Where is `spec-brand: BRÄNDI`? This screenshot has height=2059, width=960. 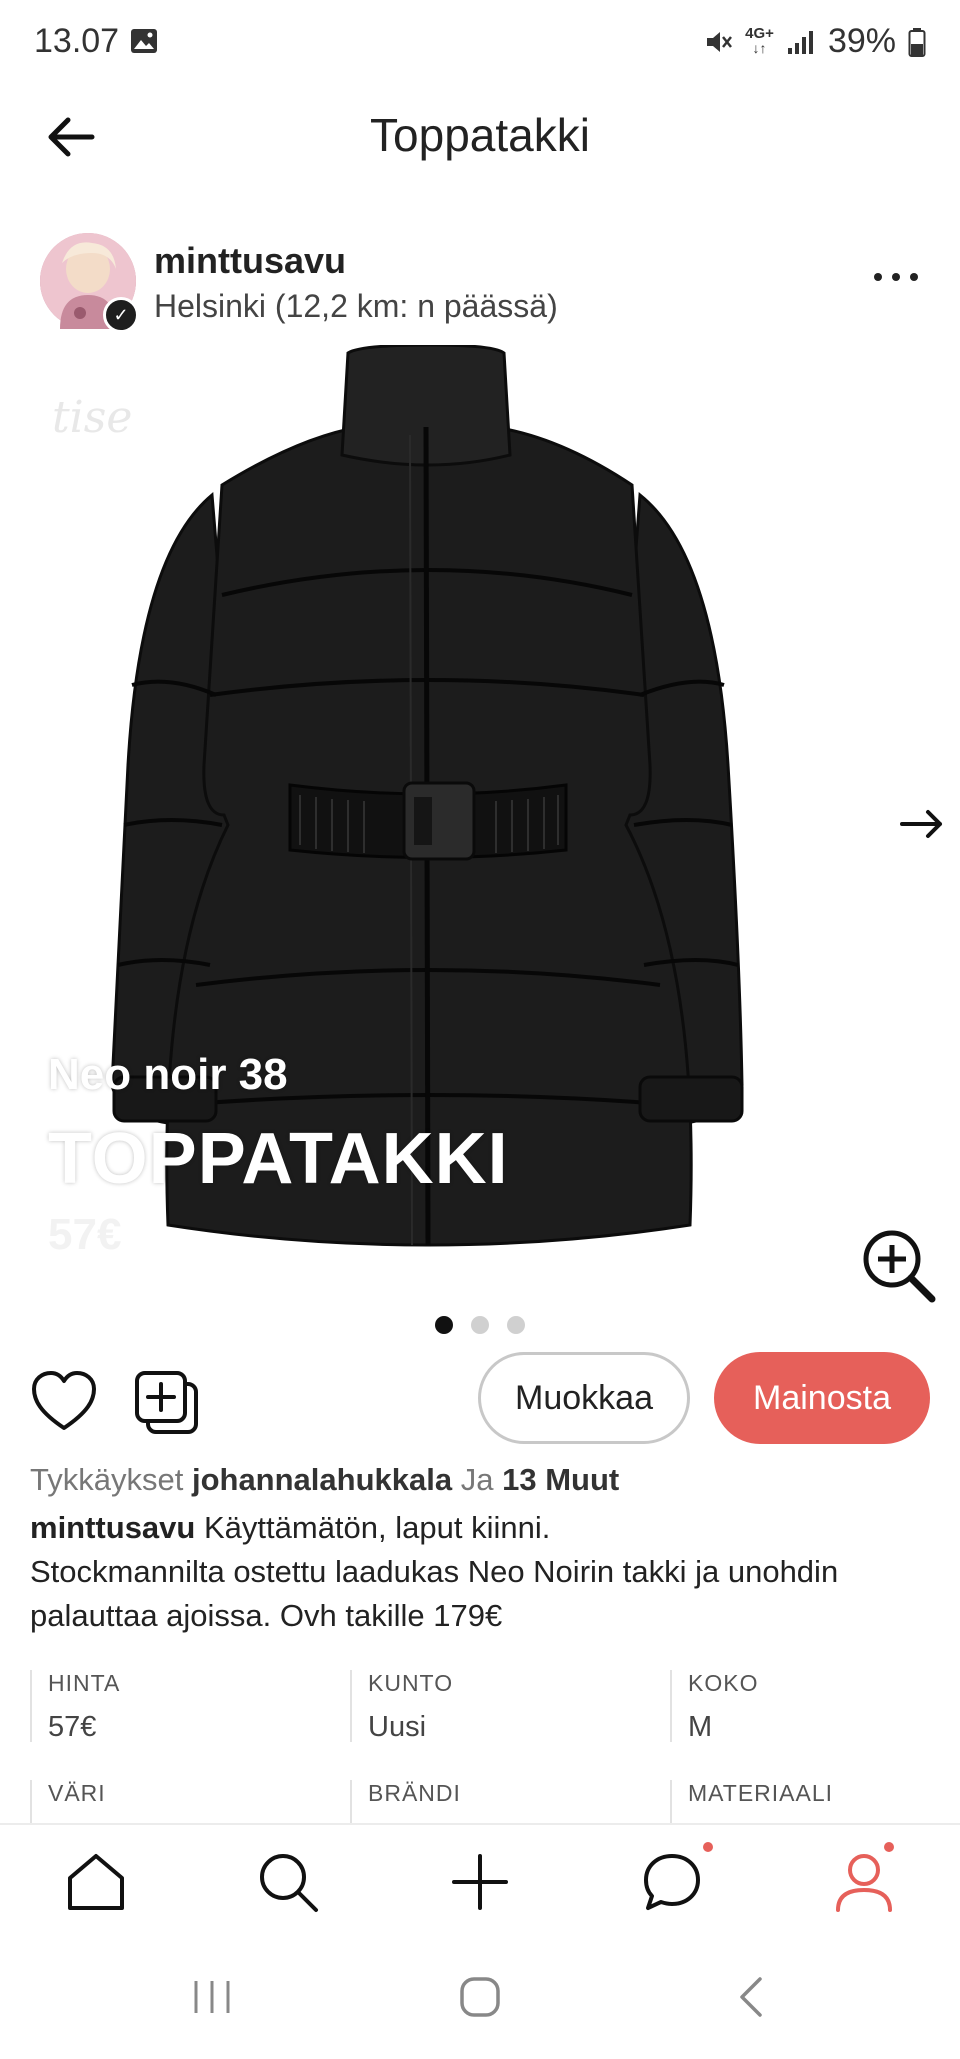
spec-brand: BRÄNDI is located at coordinates (405, 1802).